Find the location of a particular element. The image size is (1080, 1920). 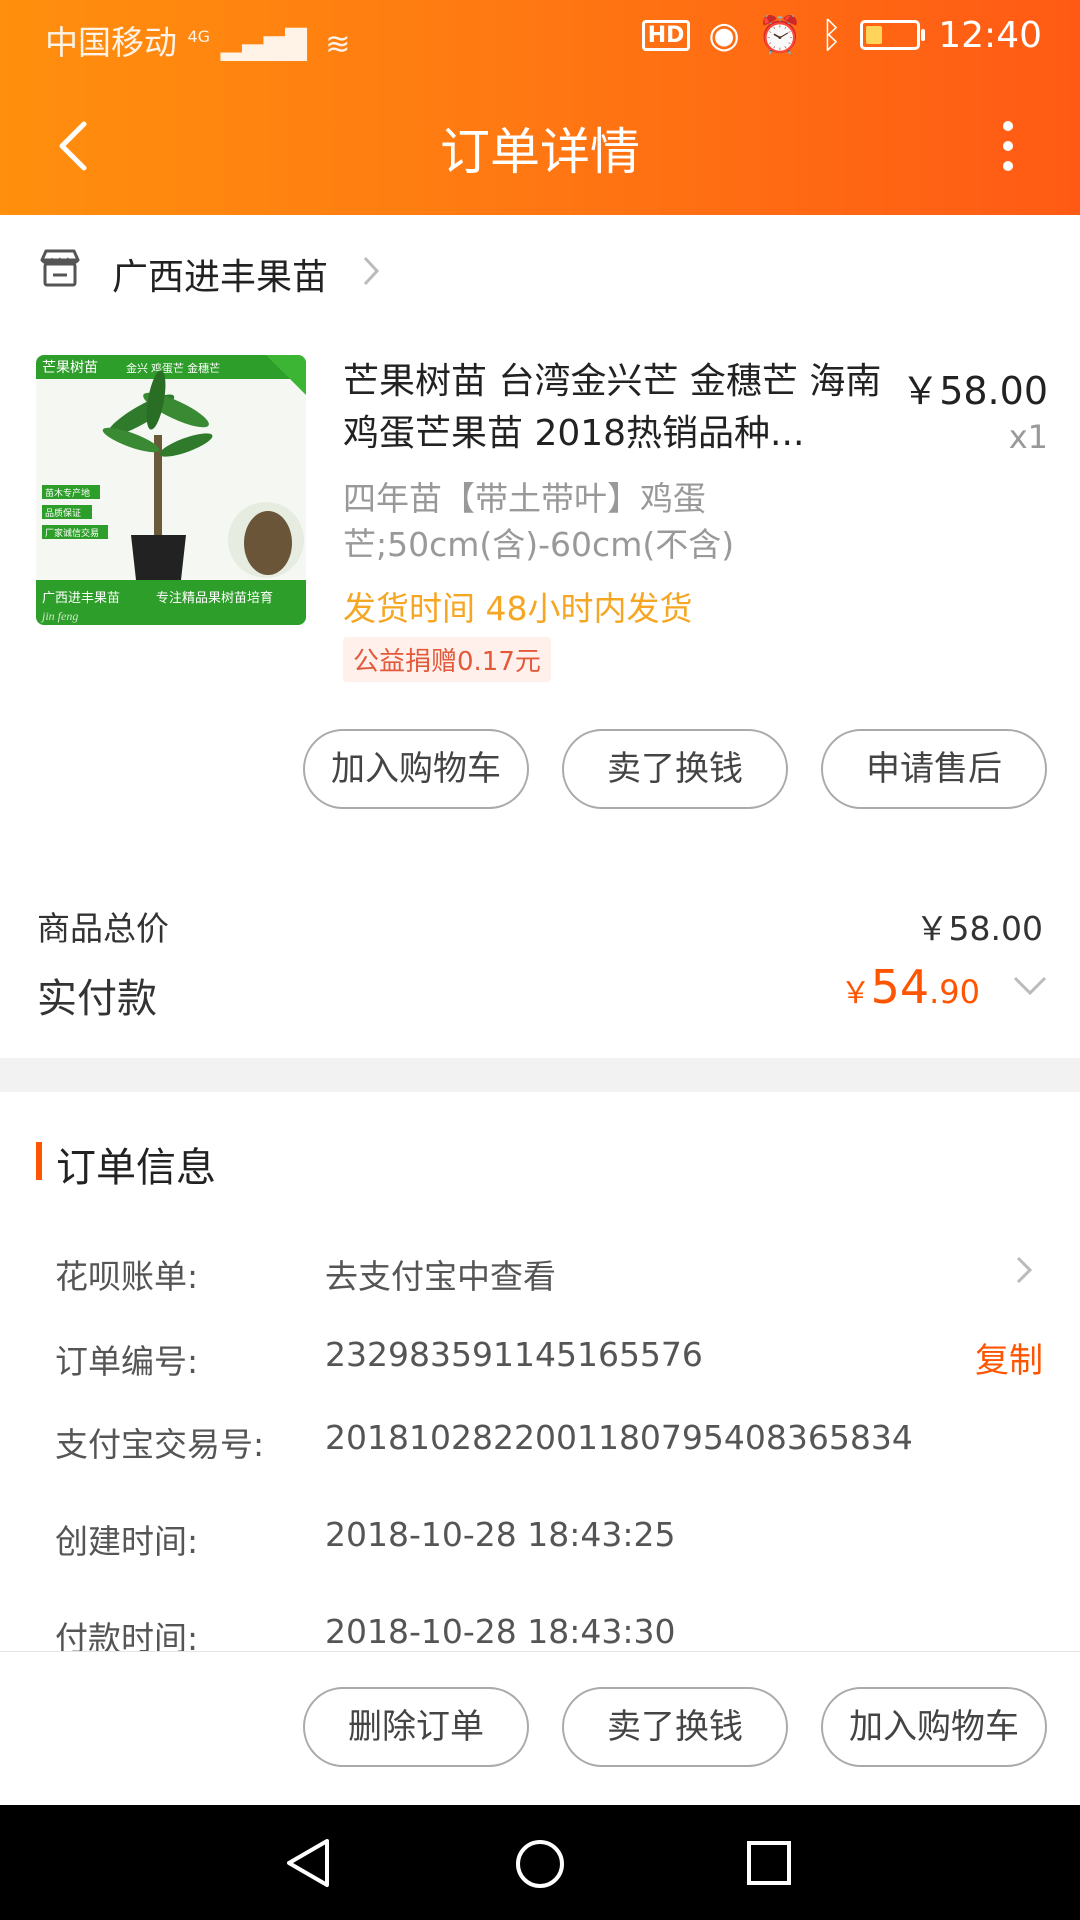

after-sale-button: 申请售后 is located at coordinates (934, 769).